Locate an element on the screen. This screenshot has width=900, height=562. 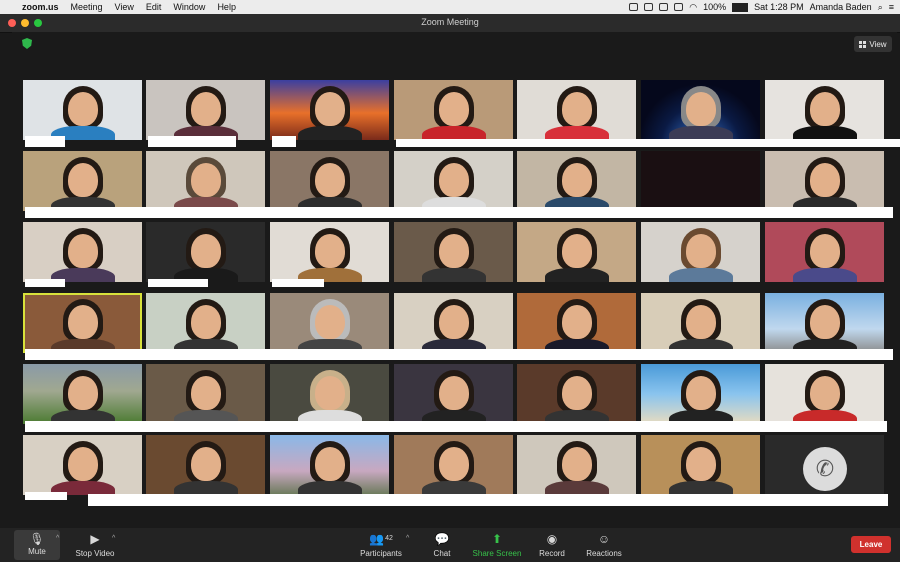
share-screen-label: Share Screen is located at coordinates (497, 553).